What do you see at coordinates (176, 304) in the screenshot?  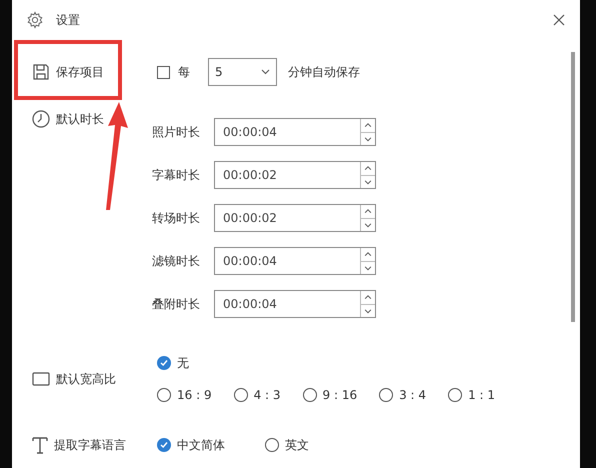 I see `field-label: 叠附时长` at bounding box center [176, 304].